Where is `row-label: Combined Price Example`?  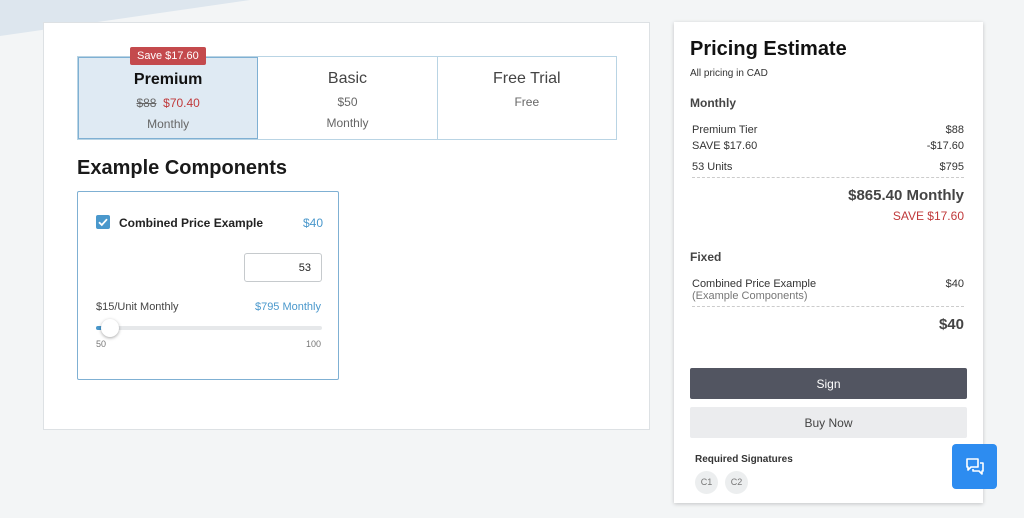
row-label: Combined Price Example is located at coordinates (754, 284).